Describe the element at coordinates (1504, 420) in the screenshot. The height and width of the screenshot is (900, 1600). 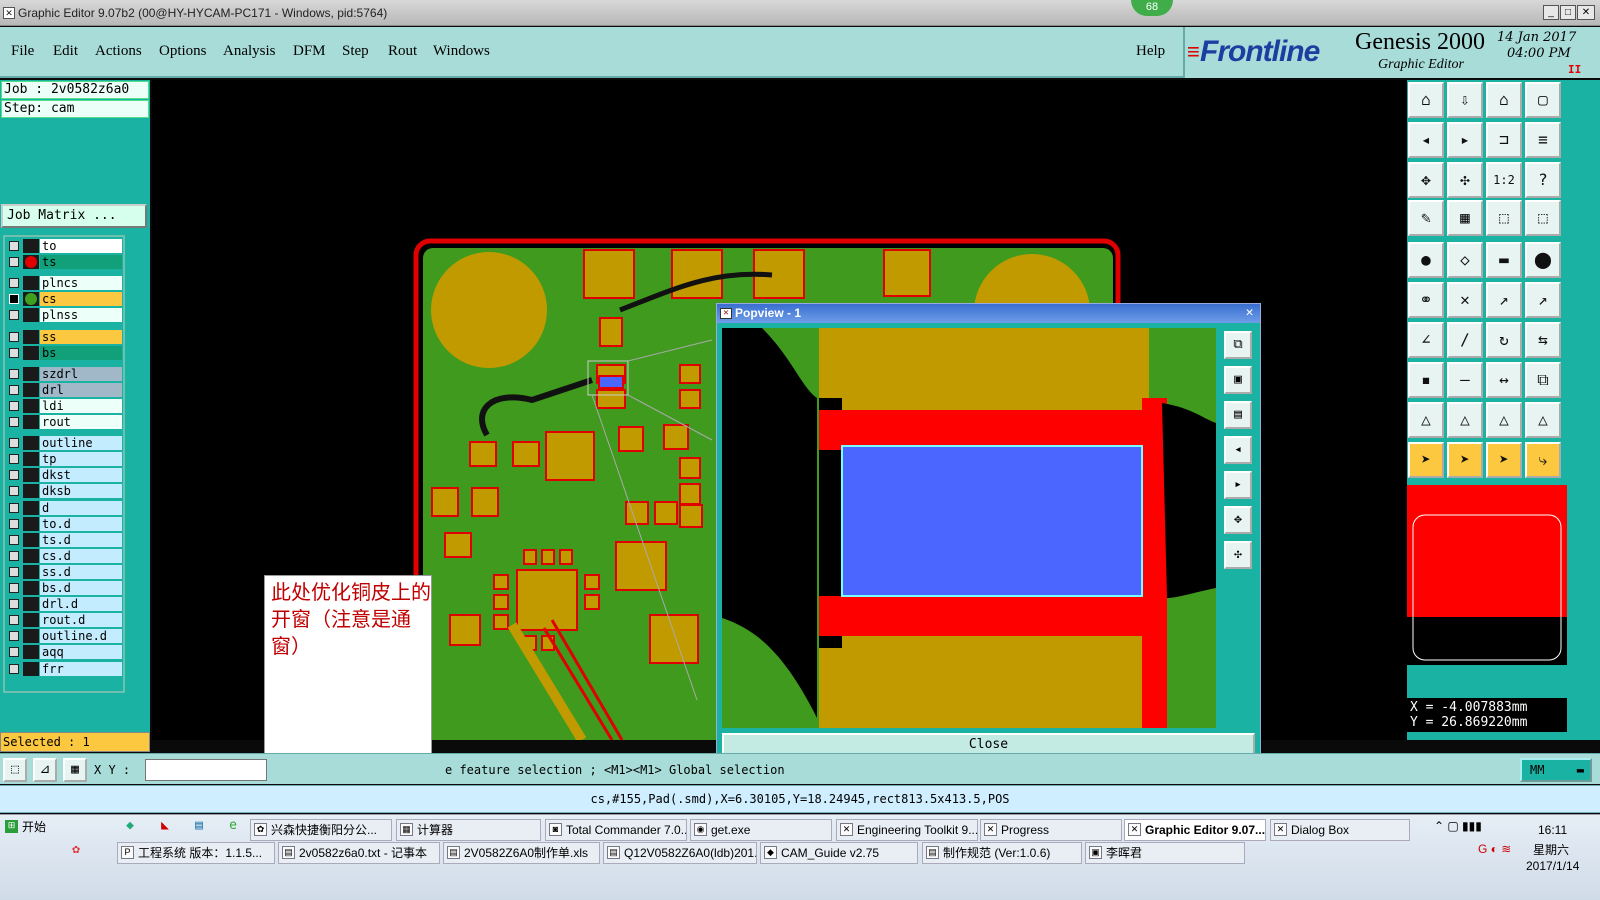
I see `tri3-icon: △` at that location.